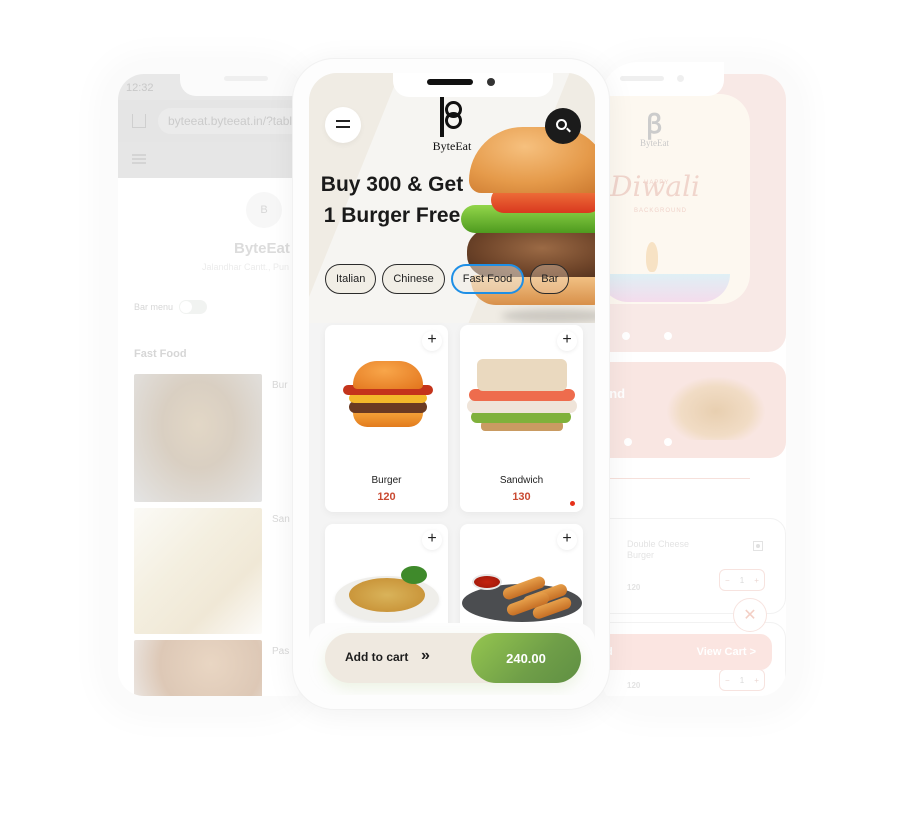 The width and height of the screenshot is (904, 828). Describe the element at coordinates (280, 385) in the screenshot. I see `list-item-name: Bur` at that location.